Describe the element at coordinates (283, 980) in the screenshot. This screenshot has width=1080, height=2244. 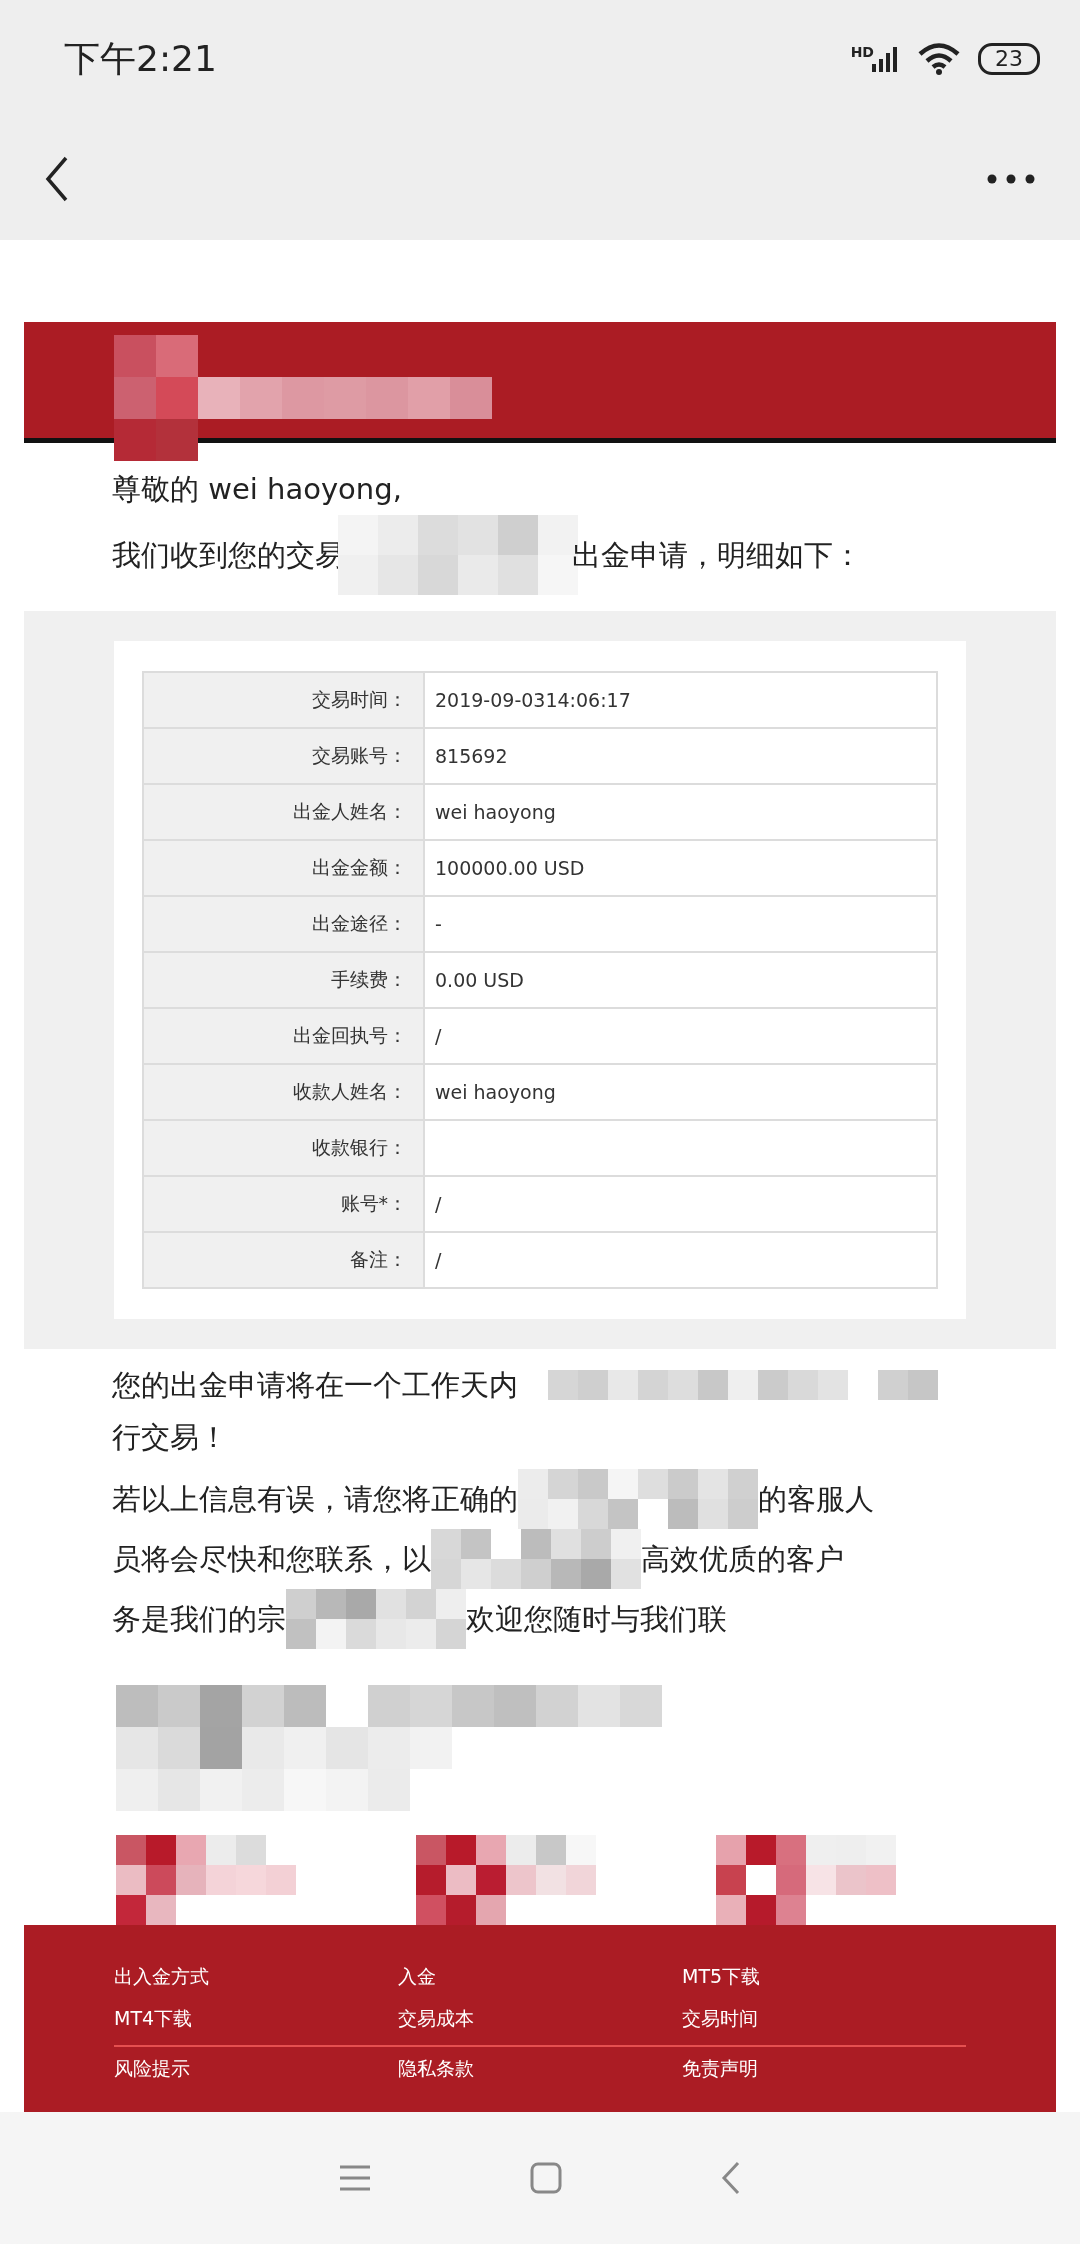
I see `table-cell: 手续费：` at that location.